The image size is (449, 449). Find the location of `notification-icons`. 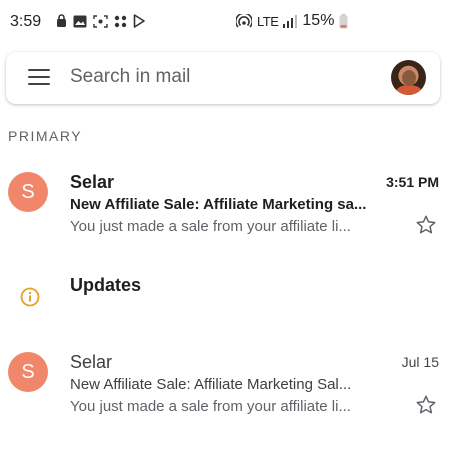

notification-icons is located at coordinates (100, 21).